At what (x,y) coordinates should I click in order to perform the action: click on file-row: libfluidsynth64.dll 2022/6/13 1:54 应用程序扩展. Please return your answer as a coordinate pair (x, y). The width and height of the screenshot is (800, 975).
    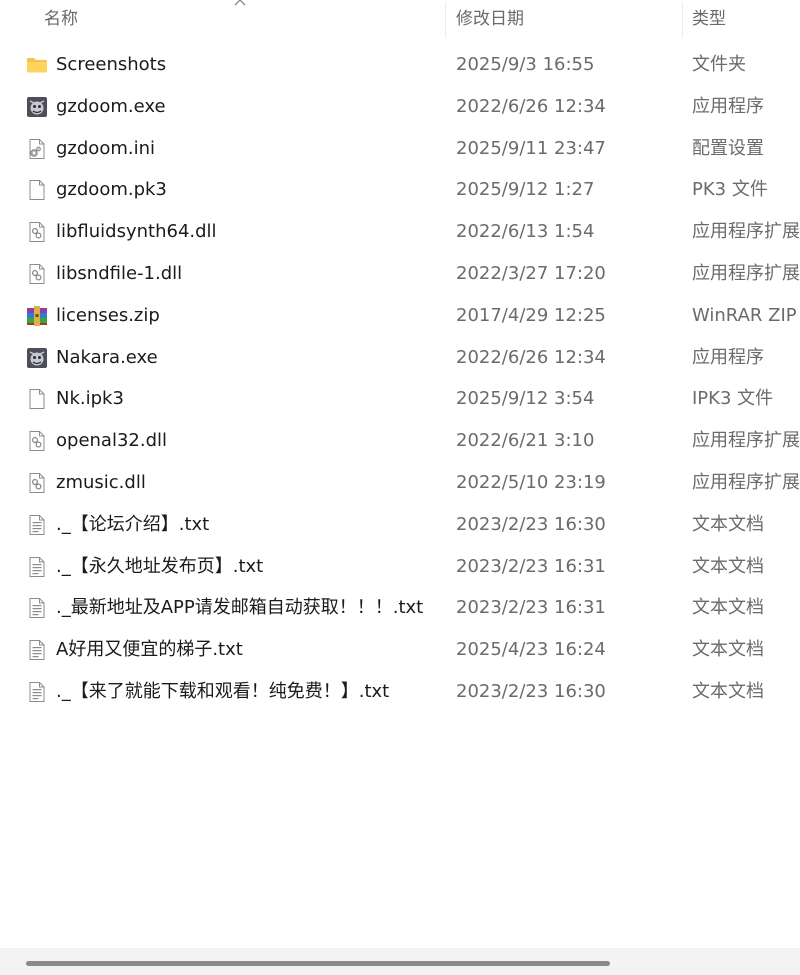
    Looking at the image, I should click on (400, 232).